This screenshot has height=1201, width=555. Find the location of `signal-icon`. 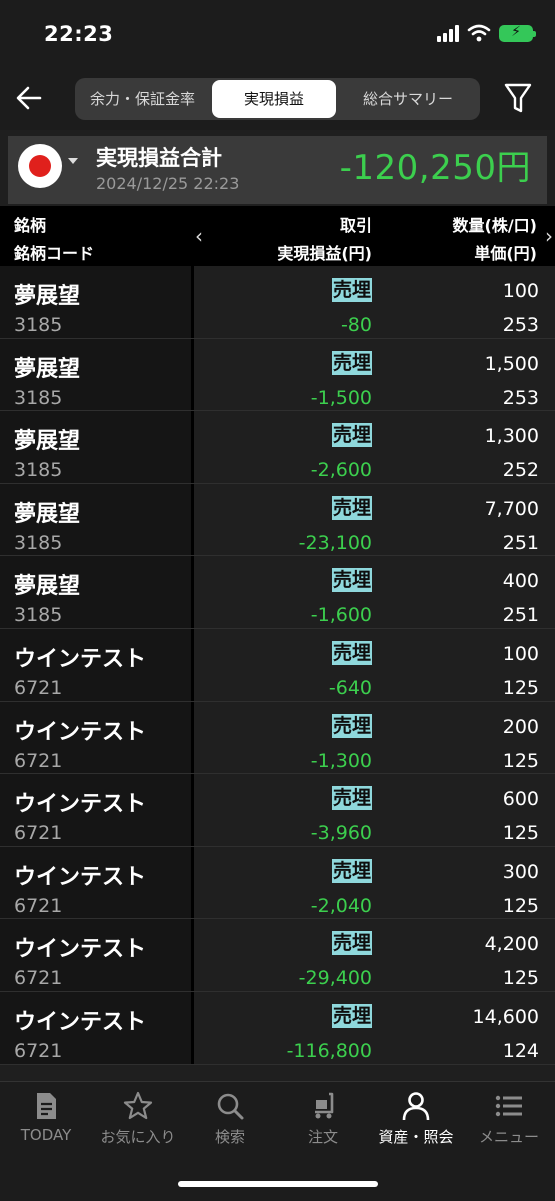

signal-icon is located at coordinates (448, 33).